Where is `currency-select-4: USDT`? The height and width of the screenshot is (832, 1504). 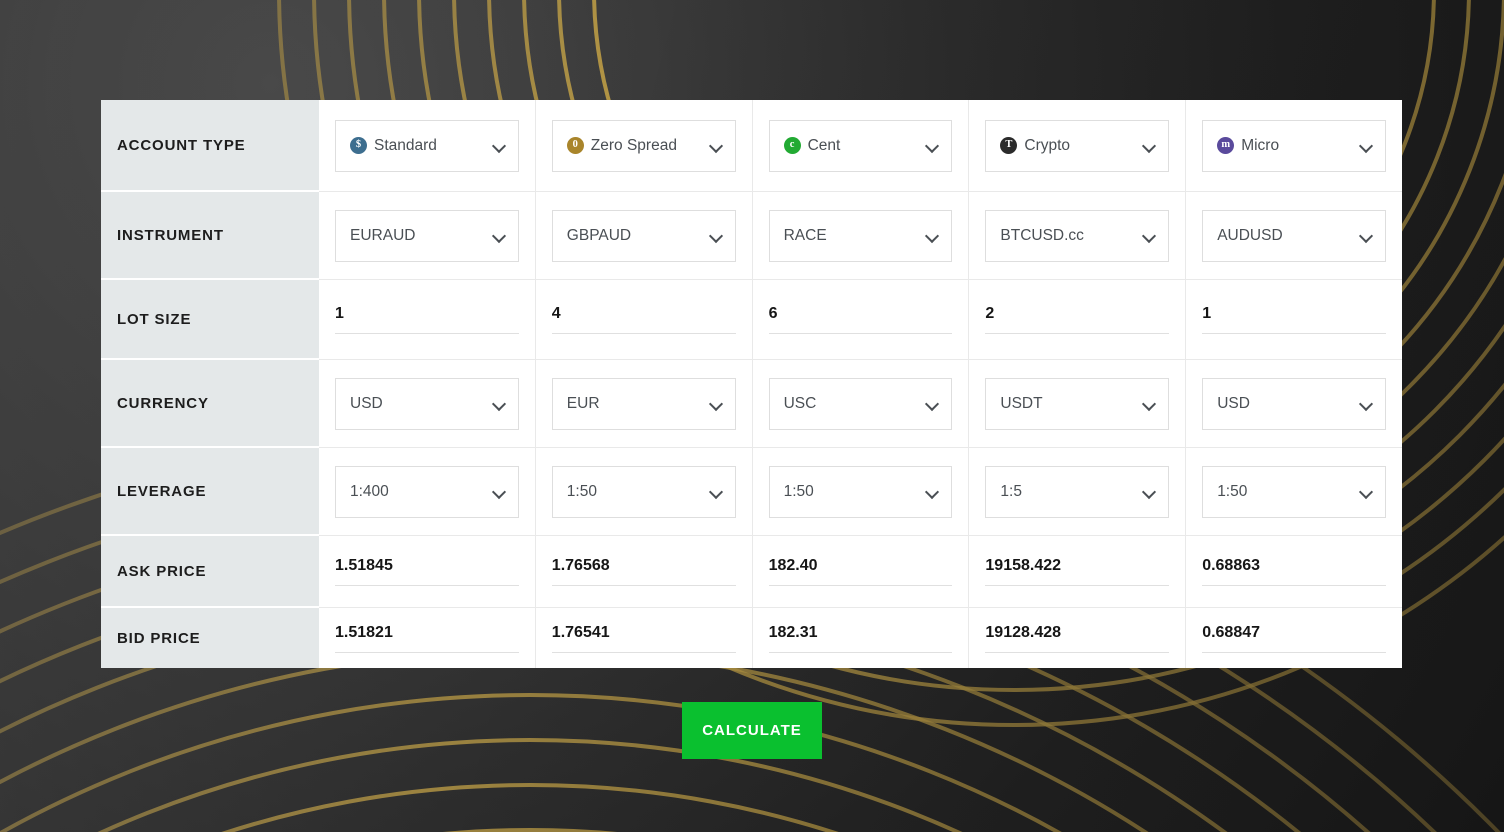 currency-select-4: USDT is located at coordinates (1077, 403).